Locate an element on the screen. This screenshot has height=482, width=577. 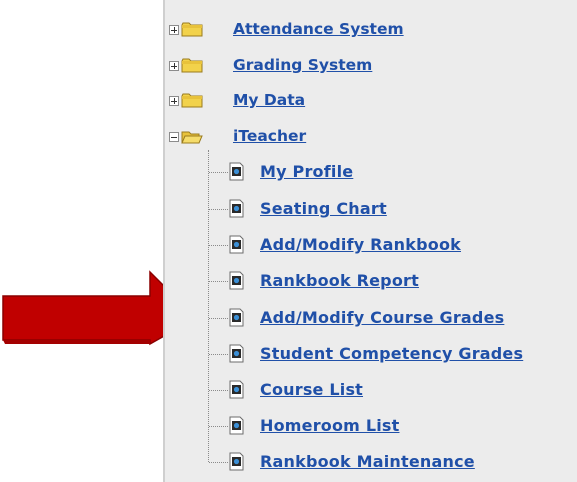
tree-node-label: Grading System is located at coordinates (302, 65).